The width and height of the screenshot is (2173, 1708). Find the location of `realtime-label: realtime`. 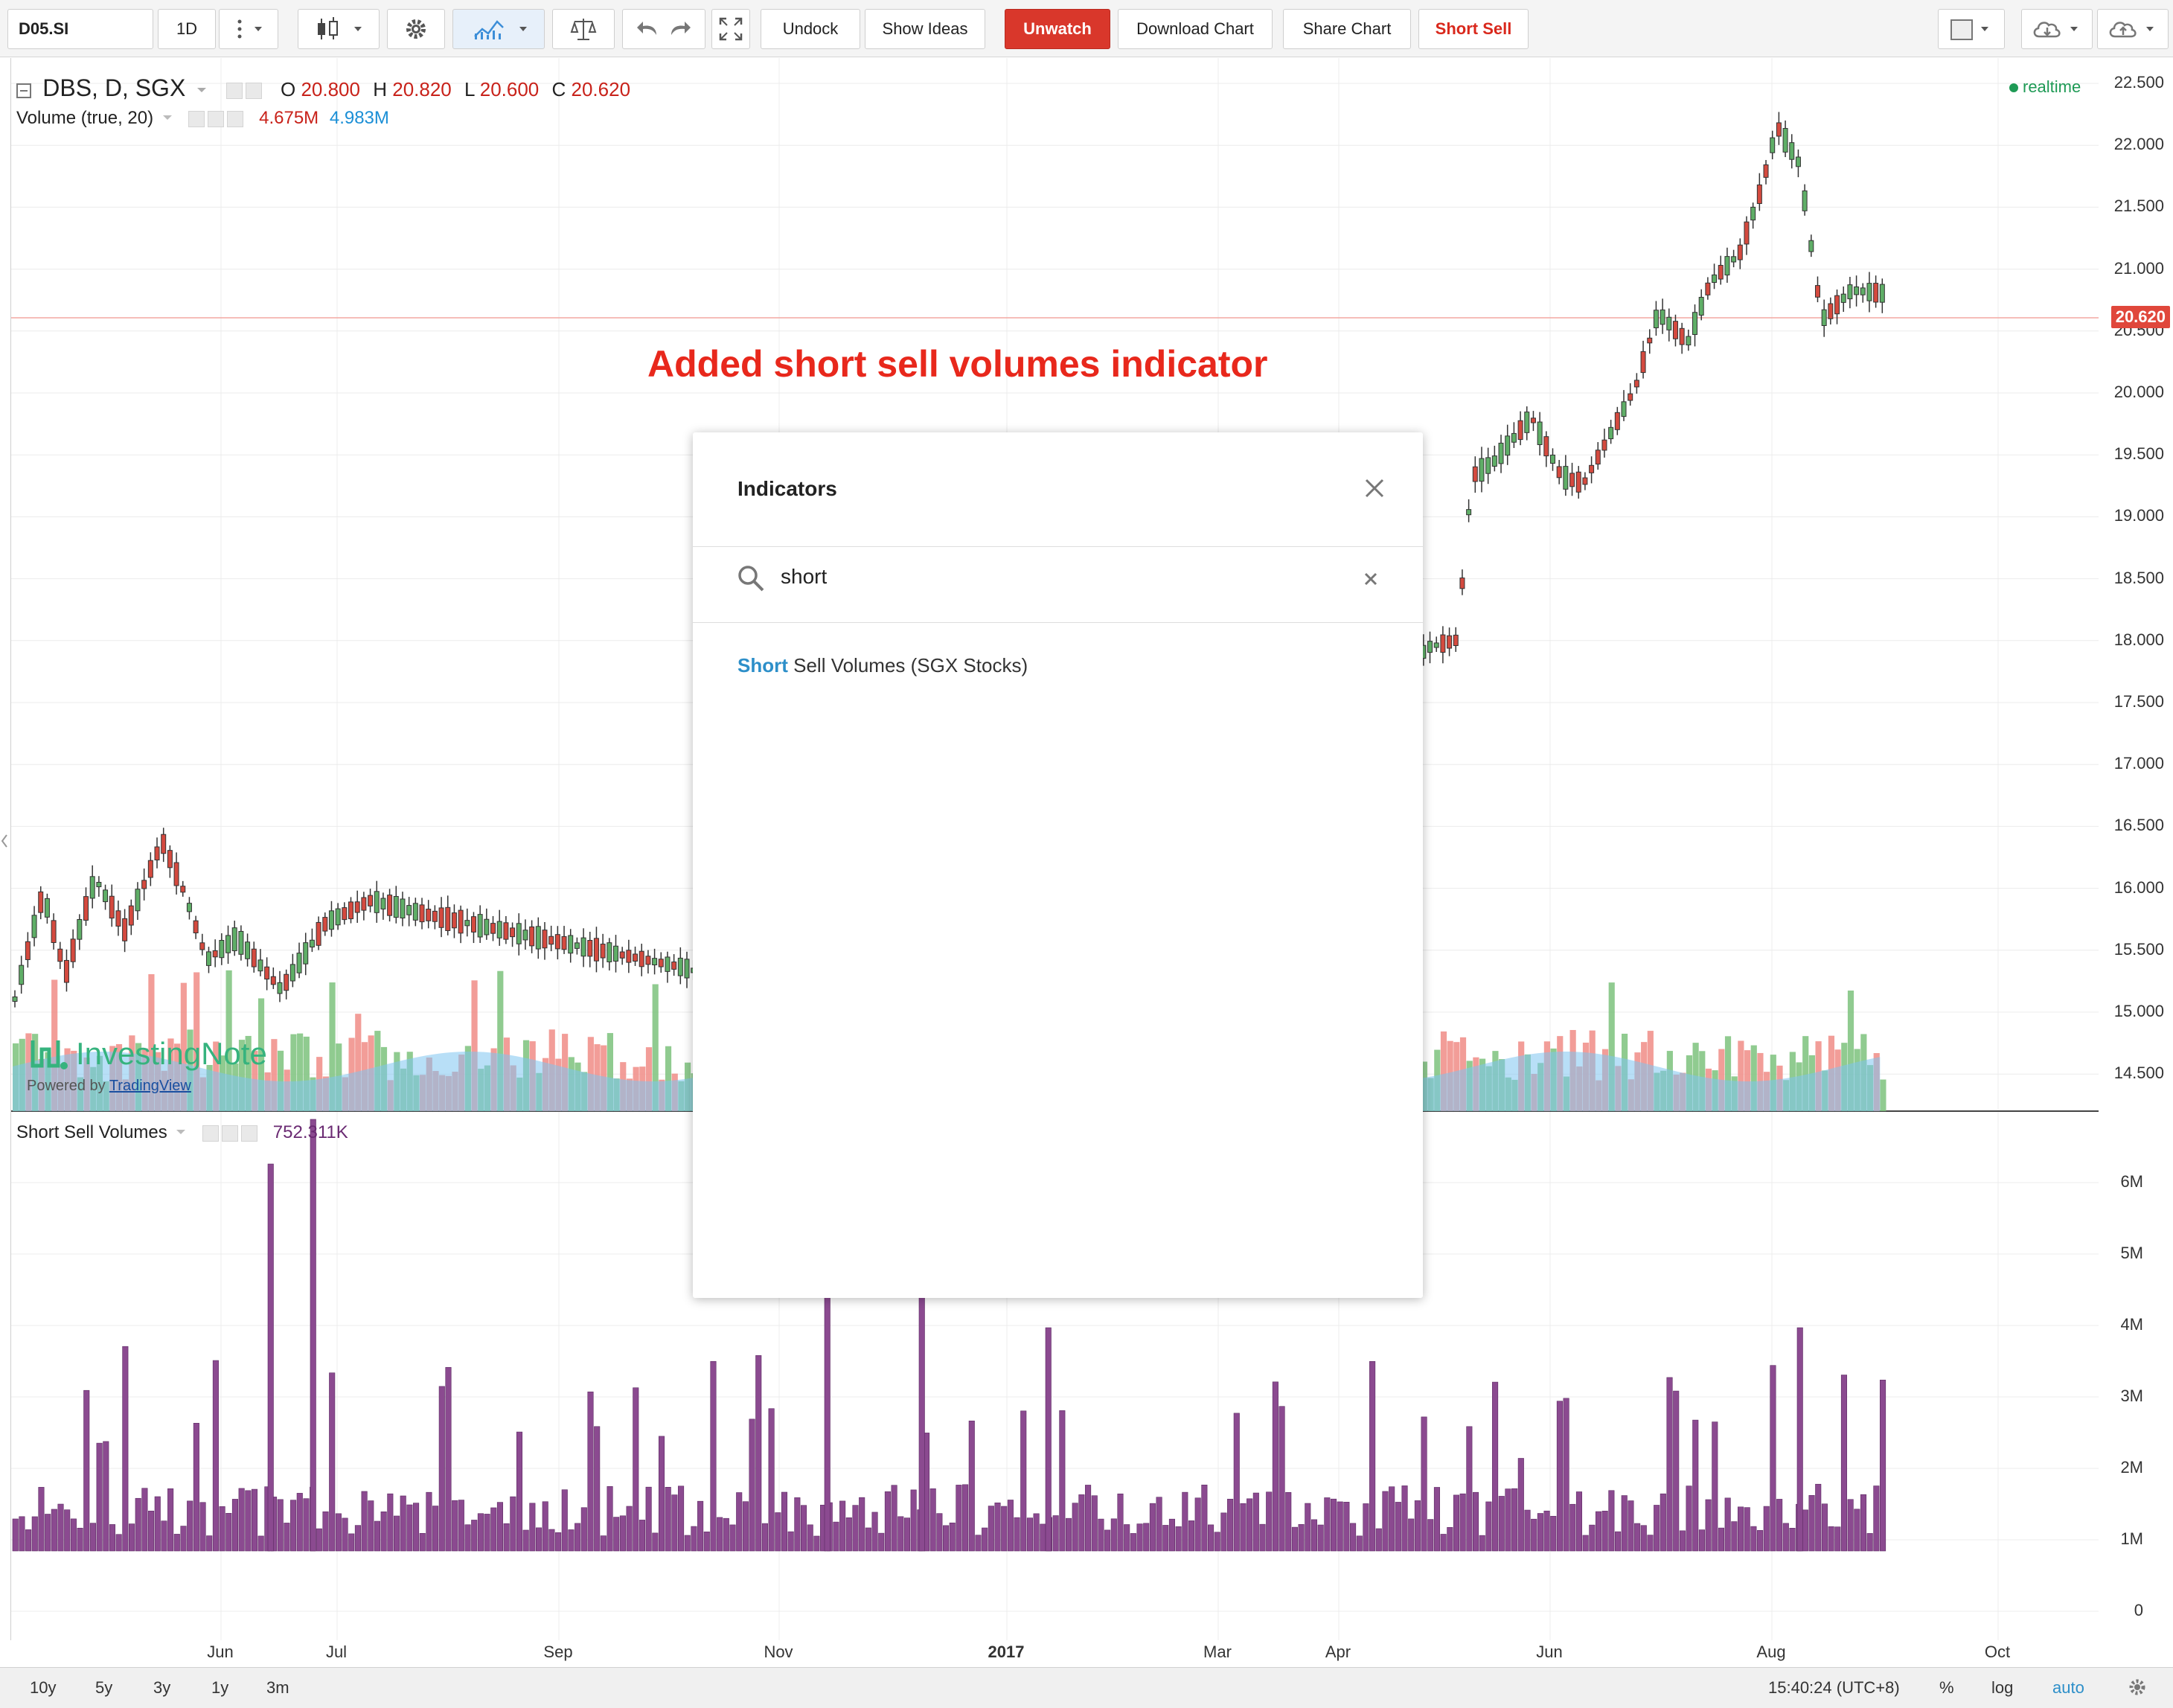

realtime-label: realtime is located at coordinates (2052, 86).